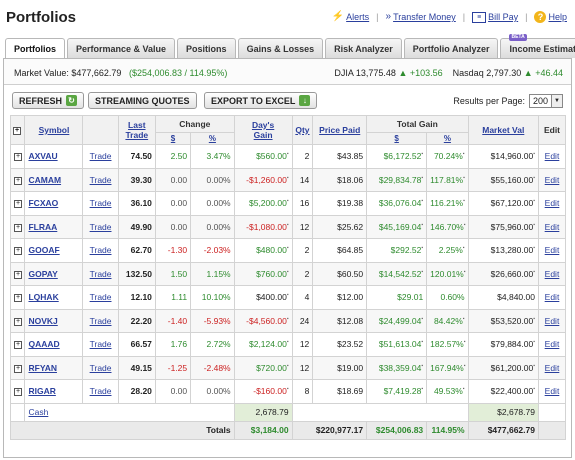 Image resolution: width=575 pixels, height=460 pixels. What do you see at coordinates (44, 180) in the screenshot?
I see `symbol-link: CAMAM` at bounding box center [44, 180].